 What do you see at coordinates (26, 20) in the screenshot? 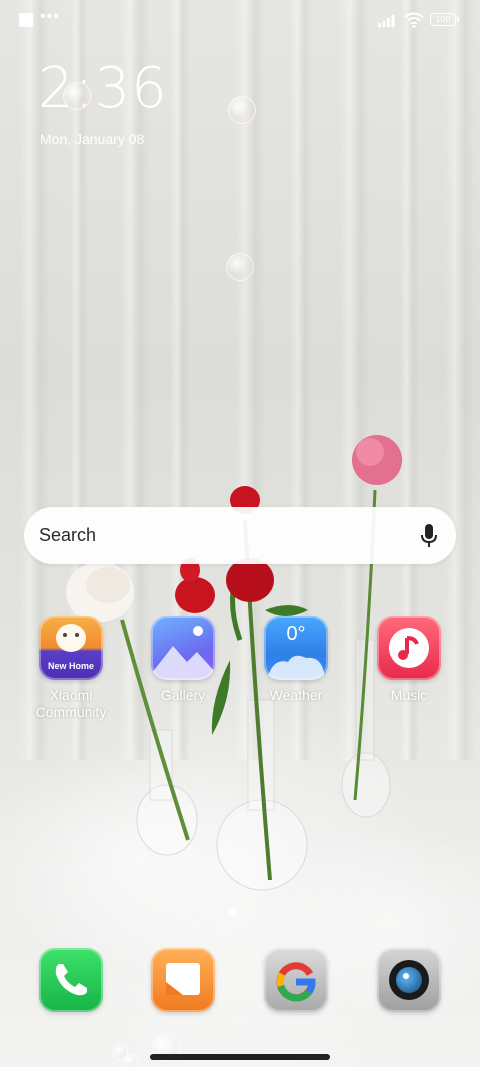
I see `notification-icon` at bounding box center [26, 20].